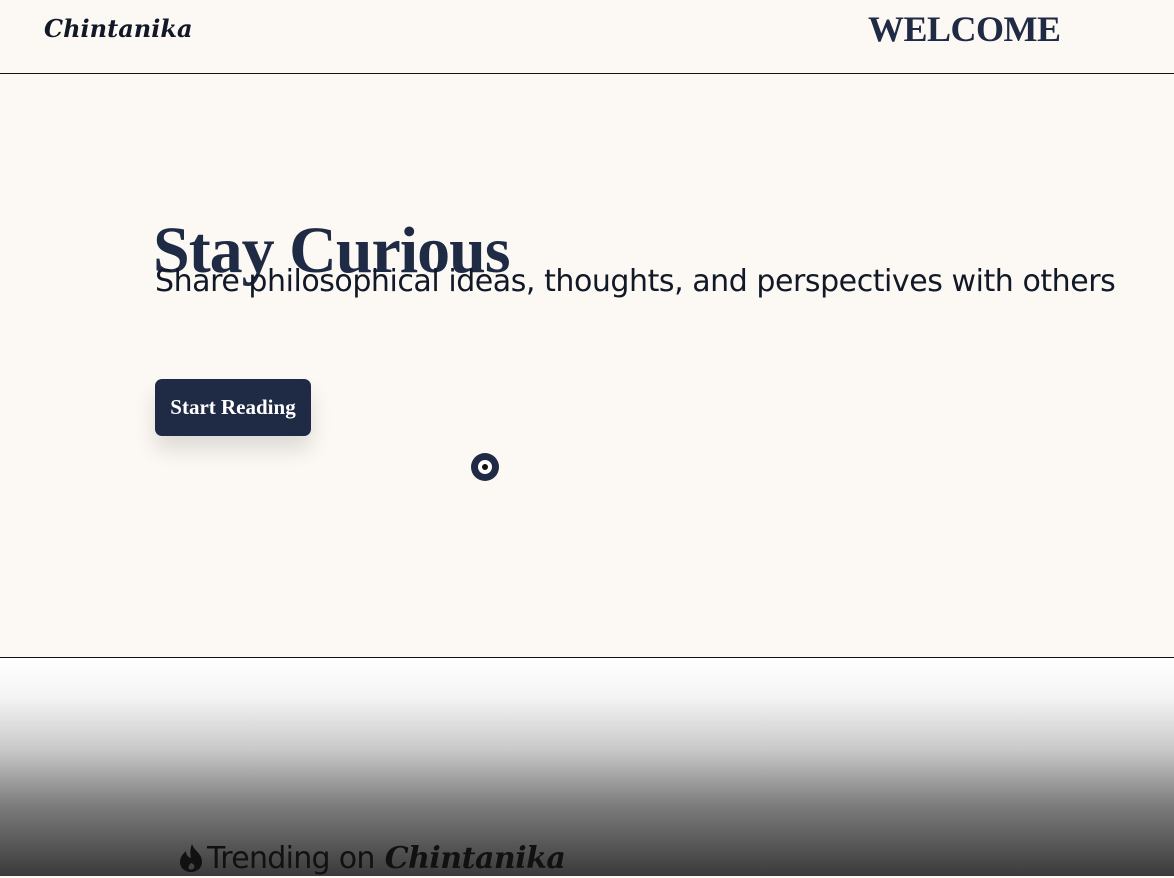 The height and width of the screenshot is (878, 1174). Describe the element at coordinates (291, 858) in the screenshot. I see `trending-label: Trending on` at that location.